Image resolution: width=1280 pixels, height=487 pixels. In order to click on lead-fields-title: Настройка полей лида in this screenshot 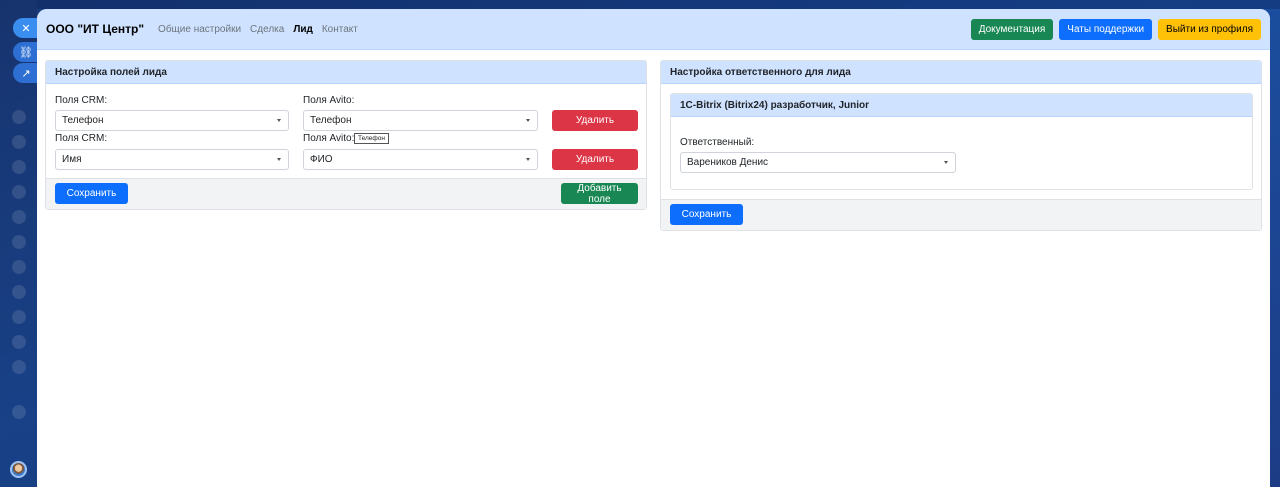, I will do `click(346, 72)`.